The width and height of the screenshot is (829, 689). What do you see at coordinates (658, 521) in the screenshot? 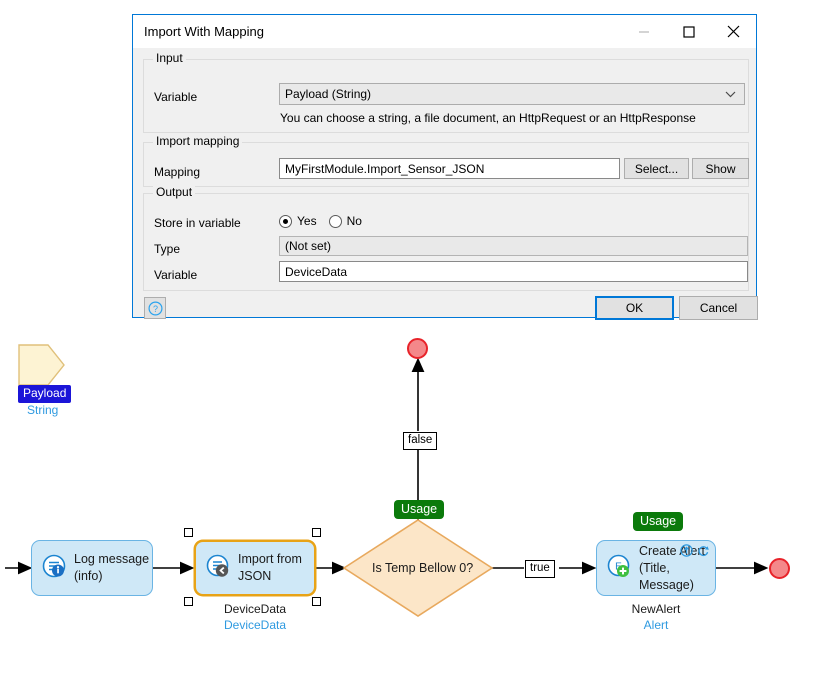
I see `usage-badge-create-alert: Usage` at bounding box center [658, 521].